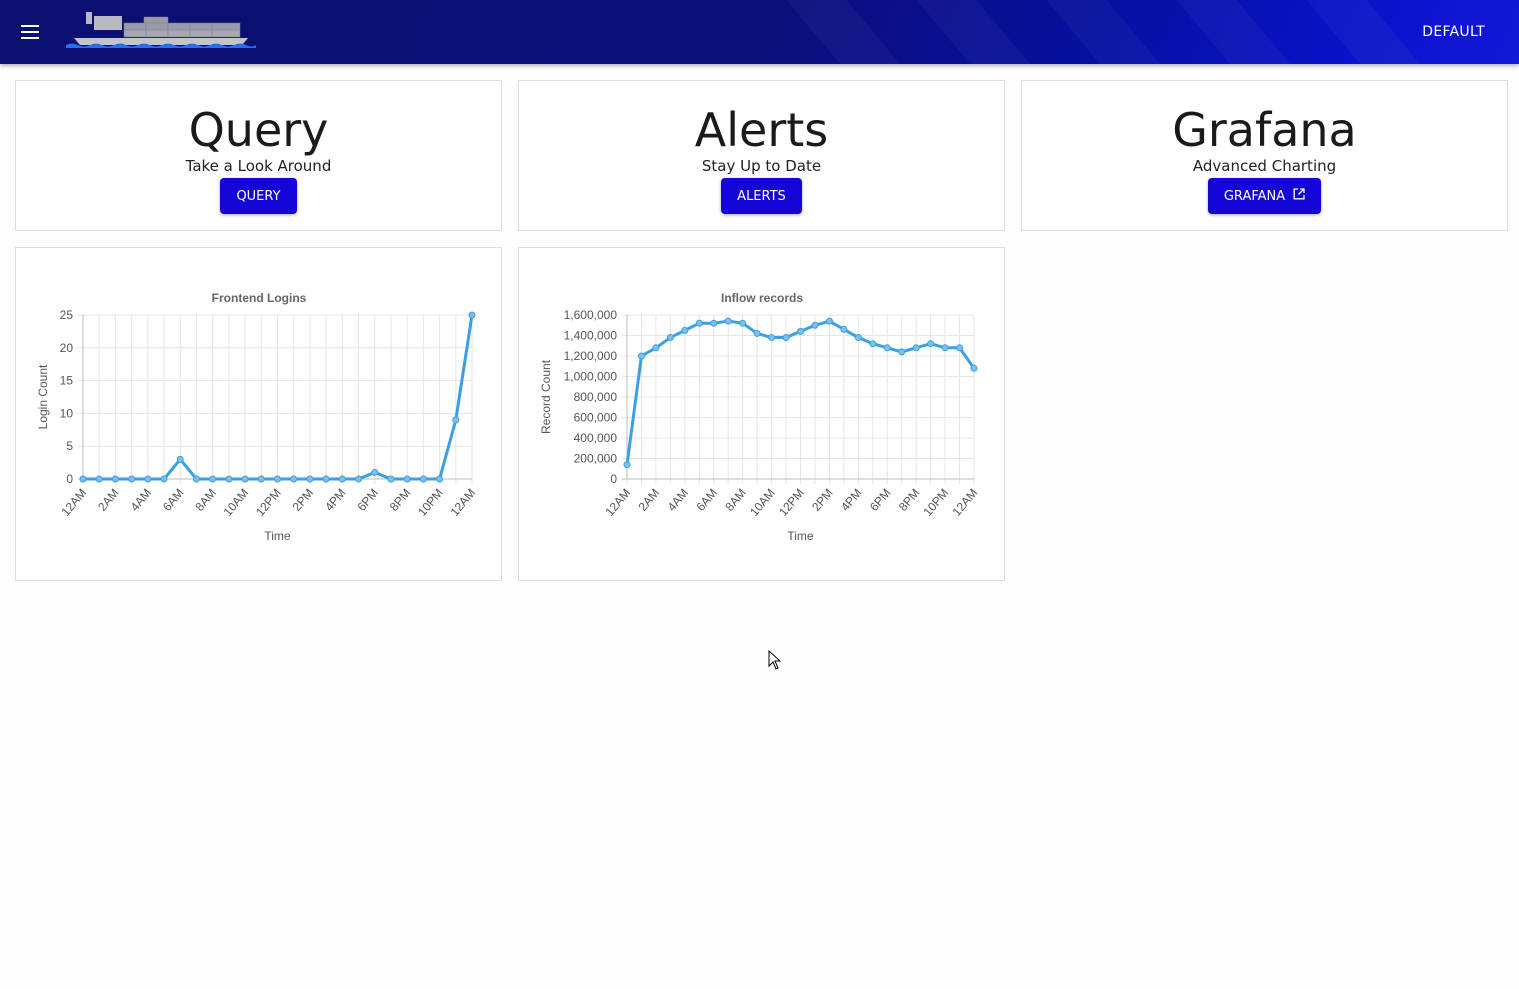  What do you see at coordinates (546, 396) in the screenshot?
I see `y-axis-label: Record Count` at bounding box center [546, 396].